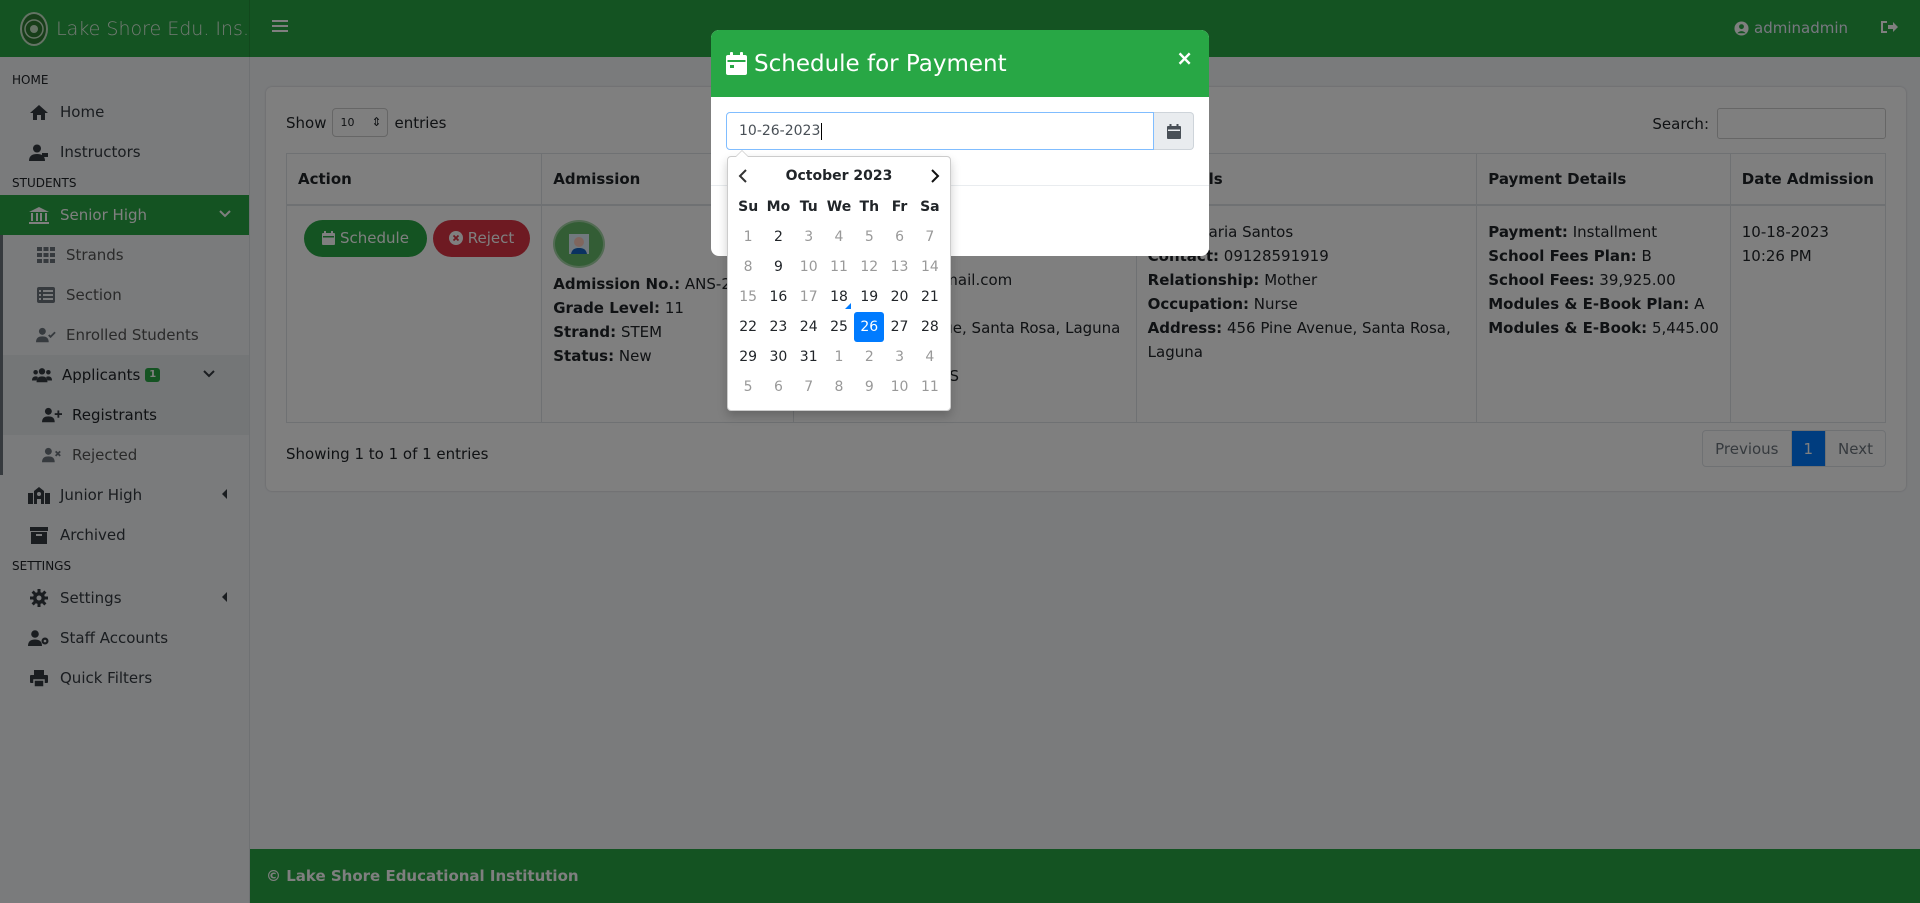  What do you see at coordinates (880, 63) in the screenshot?
I see `modal-title: Schedule for Payment` at bounding box center [880, 63].